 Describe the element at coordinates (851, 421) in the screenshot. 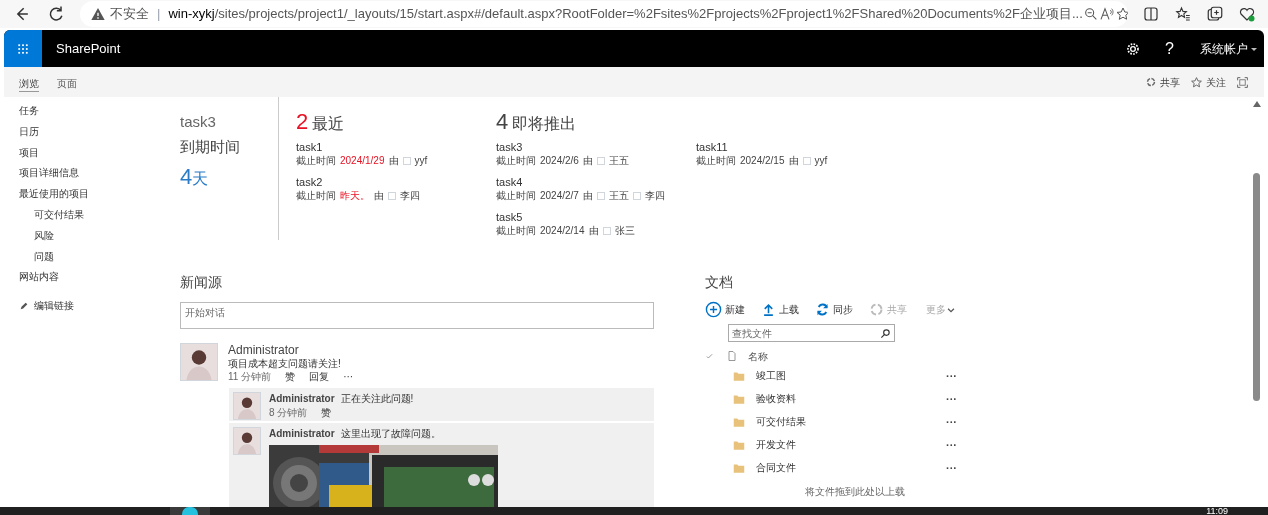

I see `folder-link: 可交付结果` at that location.